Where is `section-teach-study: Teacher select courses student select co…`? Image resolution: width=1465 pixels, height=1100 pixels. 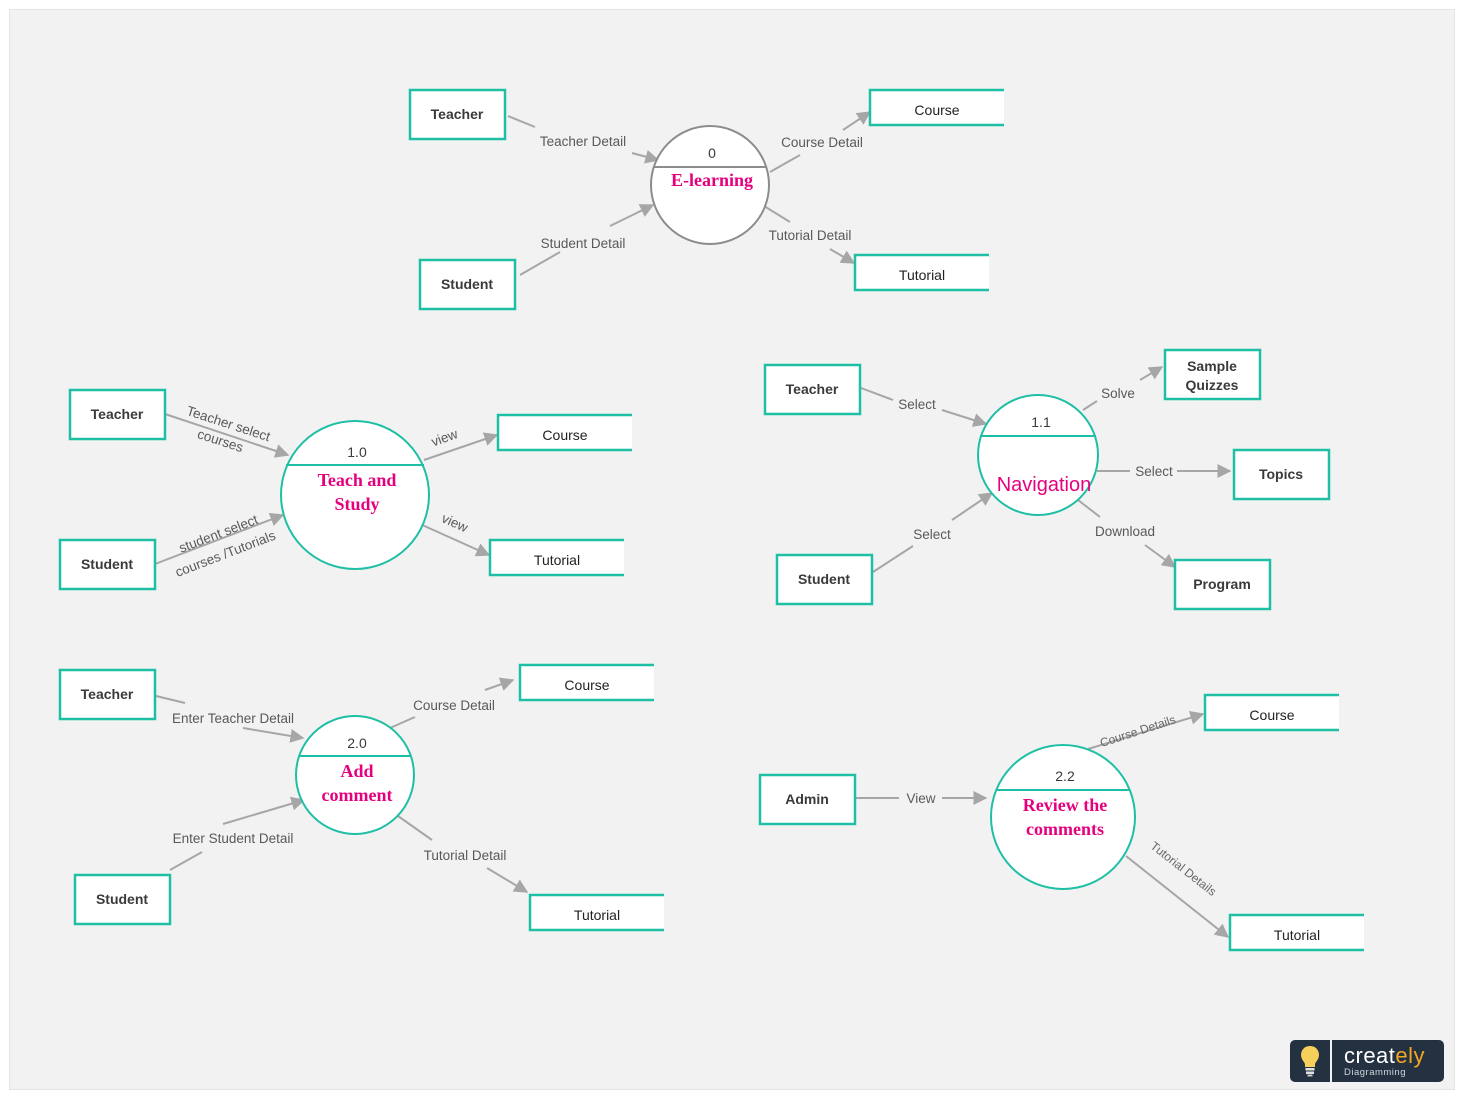
section-teach-study: Teacher select courses student select co… is located at coordinates (345, 489).